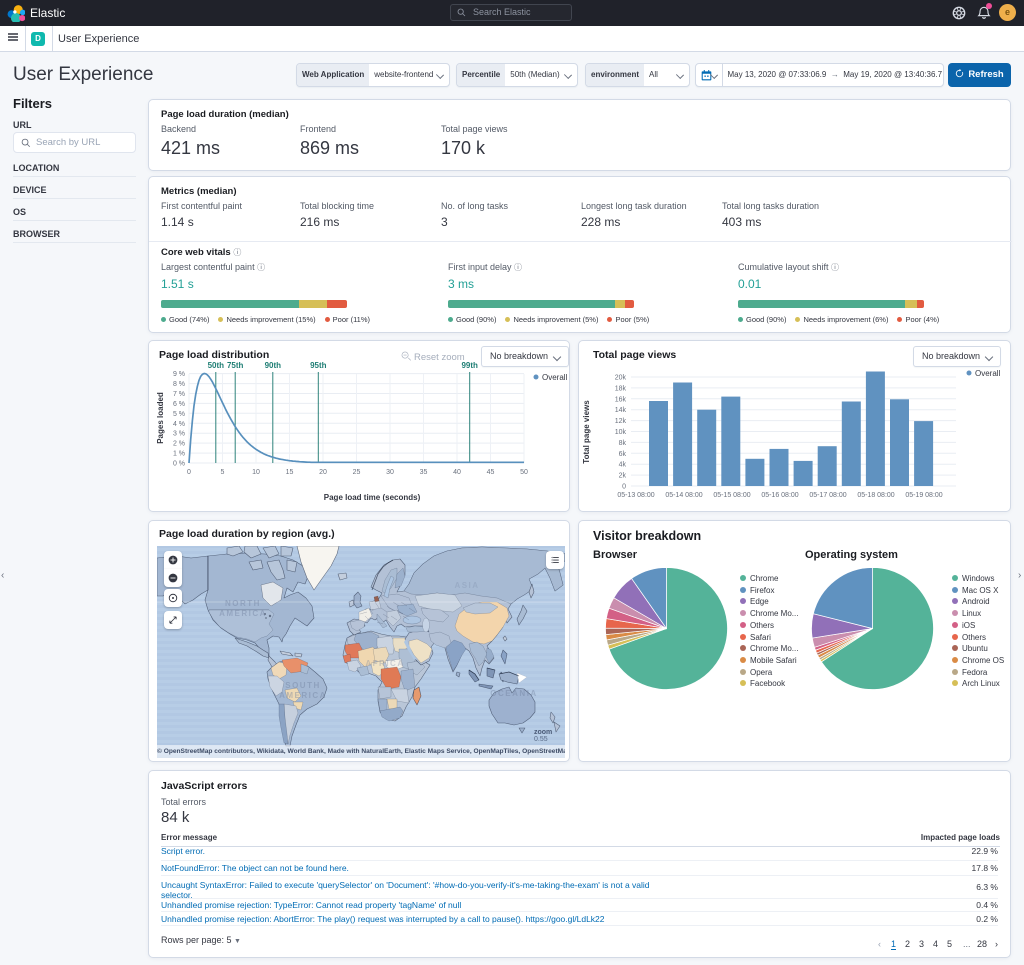 The height and width of the screenshot is (965, 1024). What do you see at coordinates (683, 495) in the screenshot?
I see `svg-text: 05-14 08:00` at bounding box center [683, 495].